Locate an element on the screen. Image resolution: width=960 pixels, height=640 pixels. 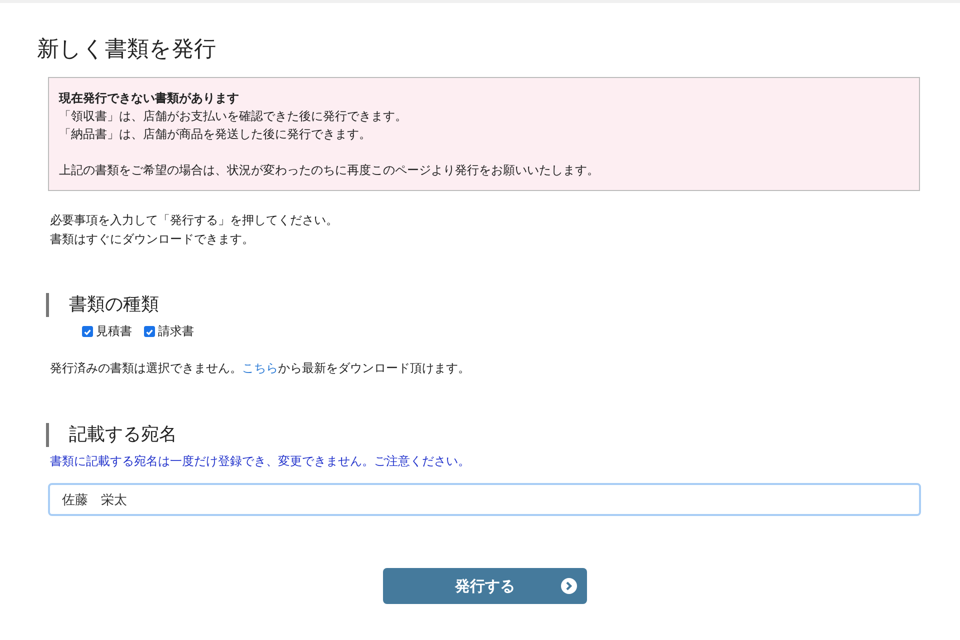
note-text: 発行済みの書類は選択できません。こちらから最新をダウンロード頂けます。 is located at coordinates (260, 368).